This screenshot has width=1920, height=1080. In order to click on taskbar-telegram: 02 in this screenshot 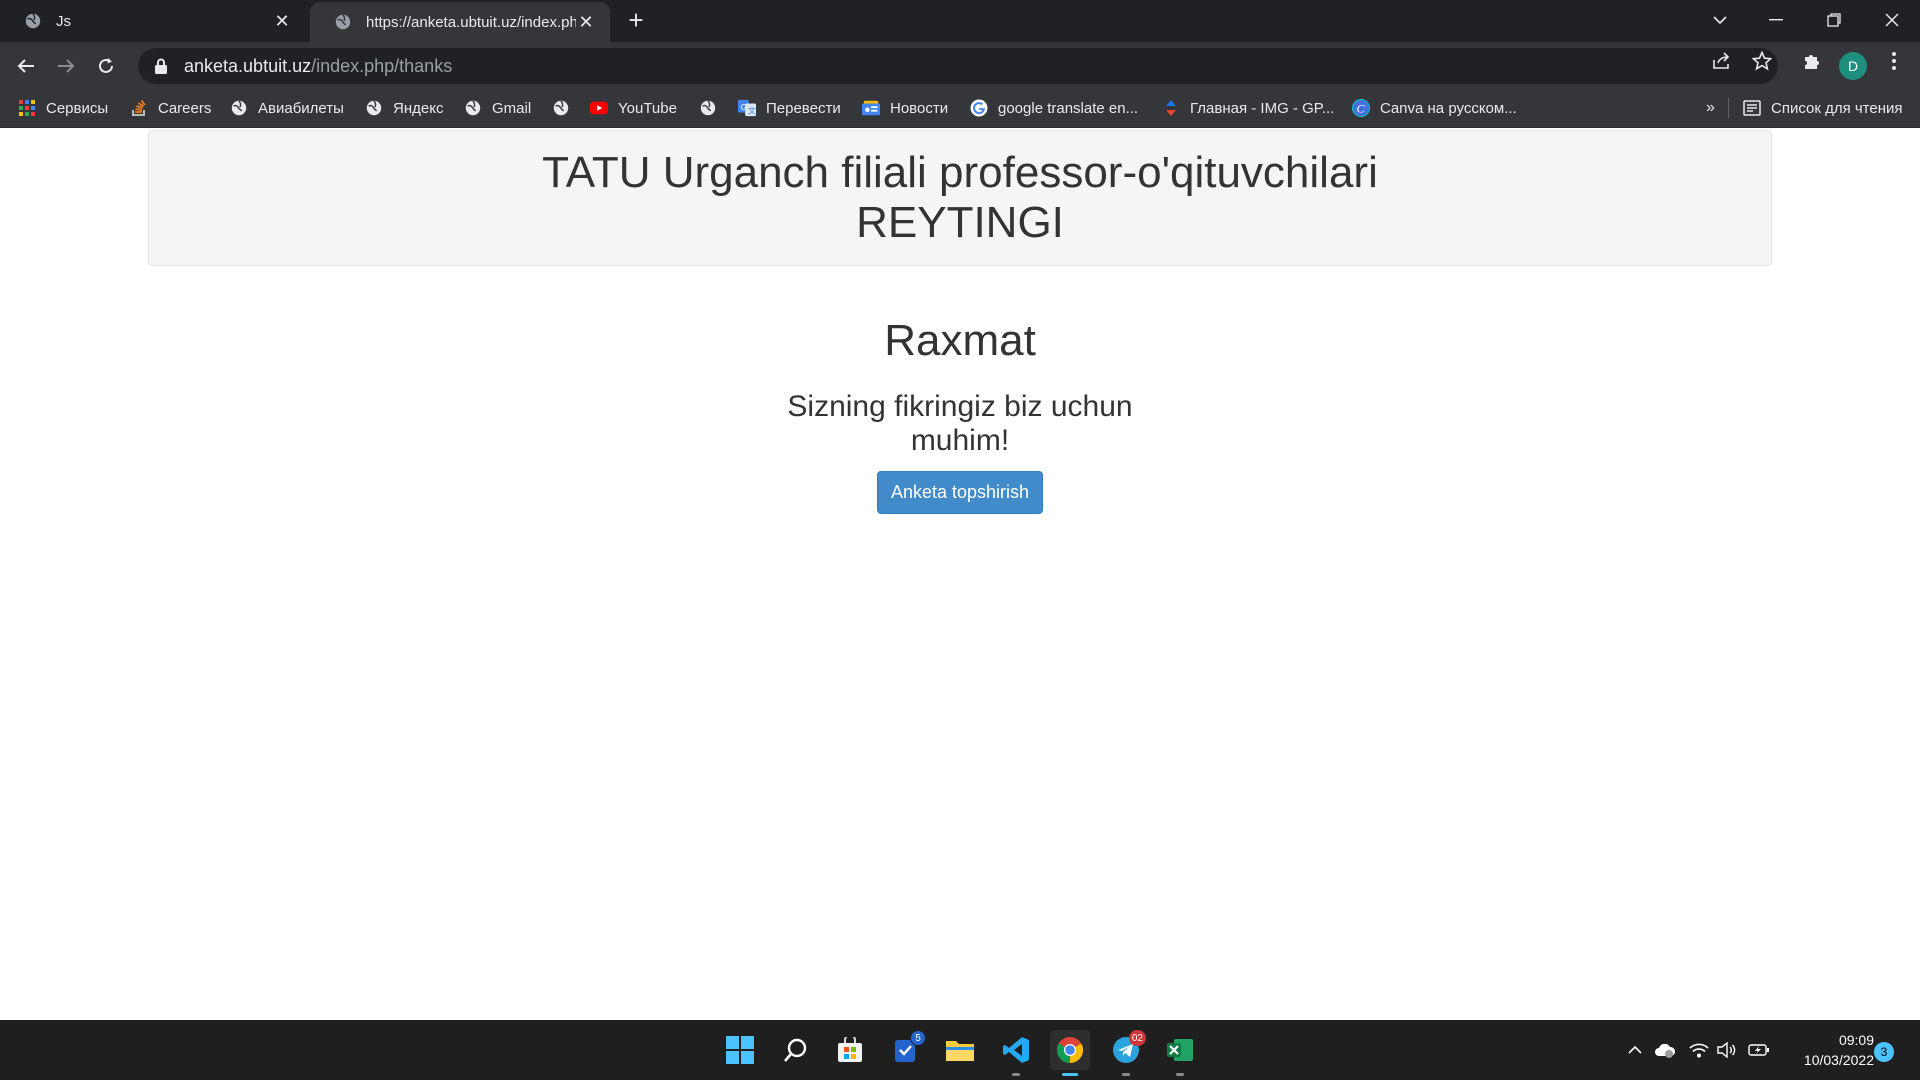, I will do `click(1126, 1053)`.